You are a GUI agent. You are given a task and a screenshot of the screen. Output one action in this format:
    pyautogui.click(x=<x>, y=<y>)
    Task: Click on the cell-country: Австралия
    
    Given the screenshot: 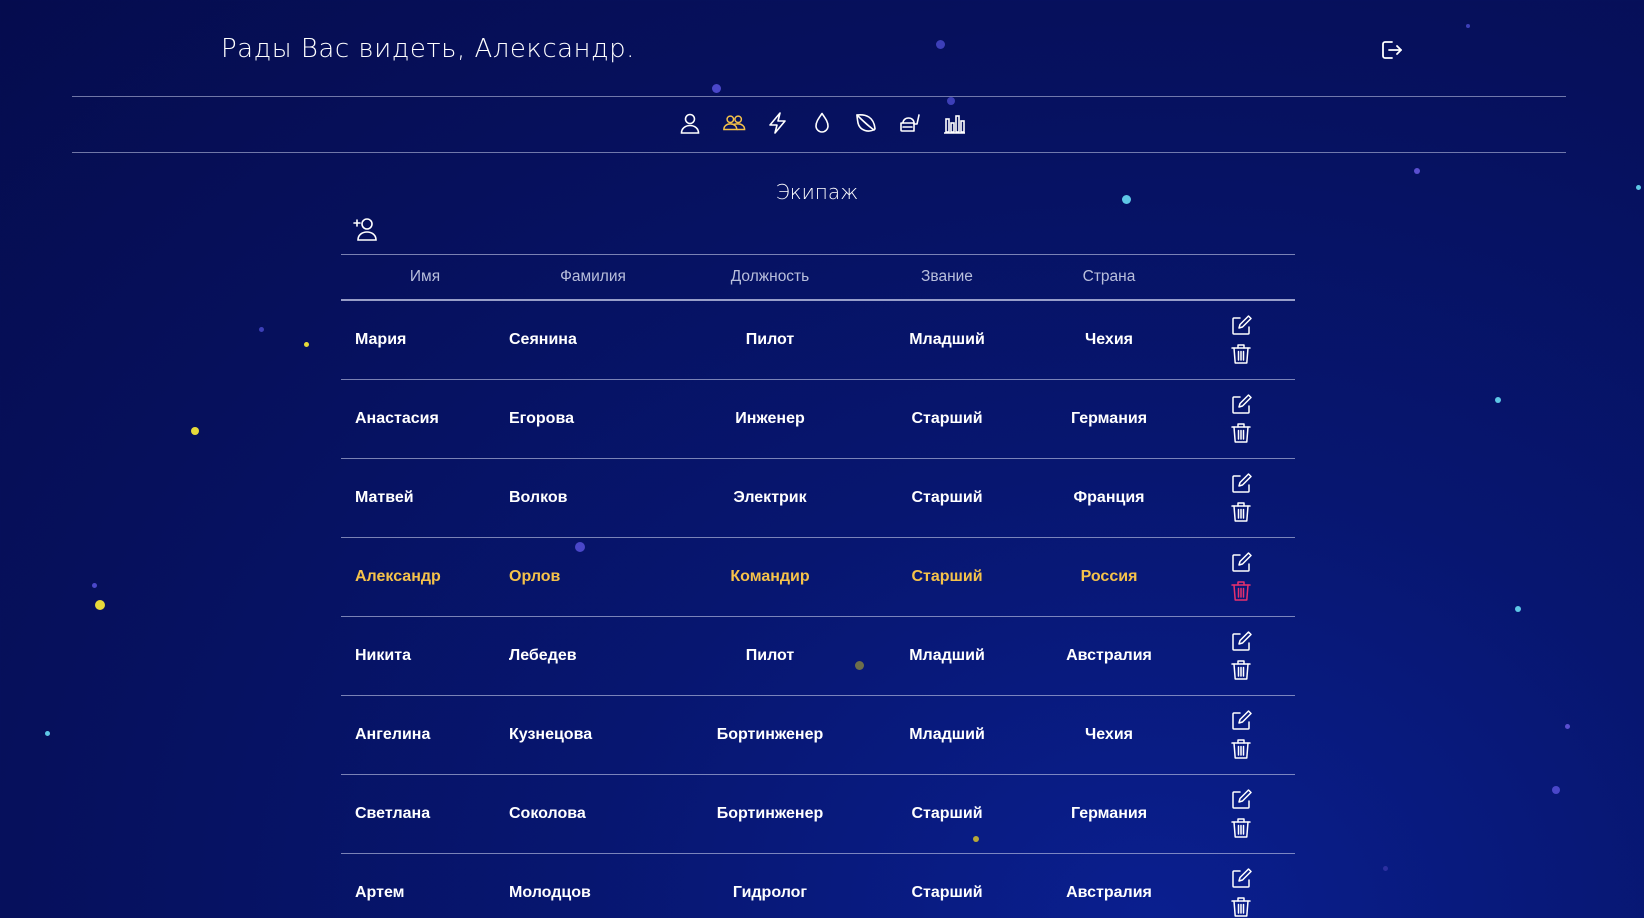 What is the action you would take?
    pyautogui.click(x=1109, y=655)
    